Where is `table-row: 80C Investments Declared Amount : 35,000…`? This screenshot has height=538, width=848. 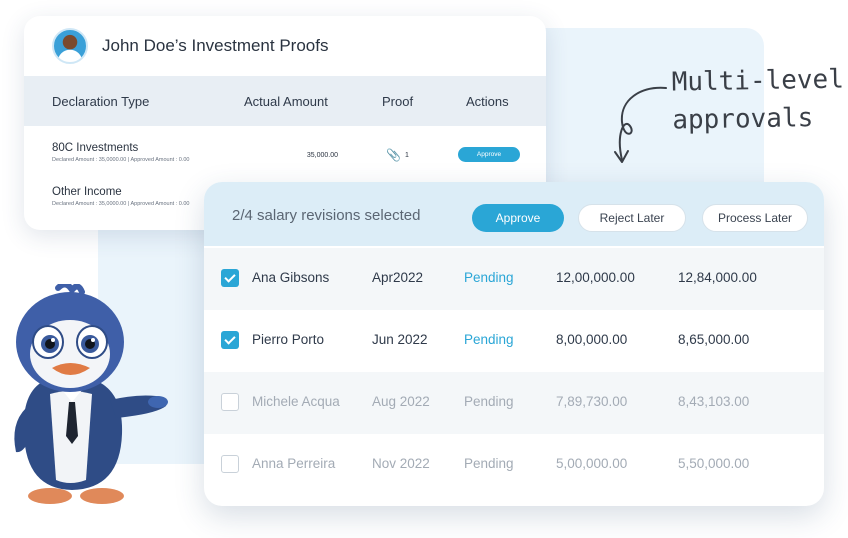 table-row: 80C Investments Declared Amount : 35,000… is located at coordinates (285, 156).